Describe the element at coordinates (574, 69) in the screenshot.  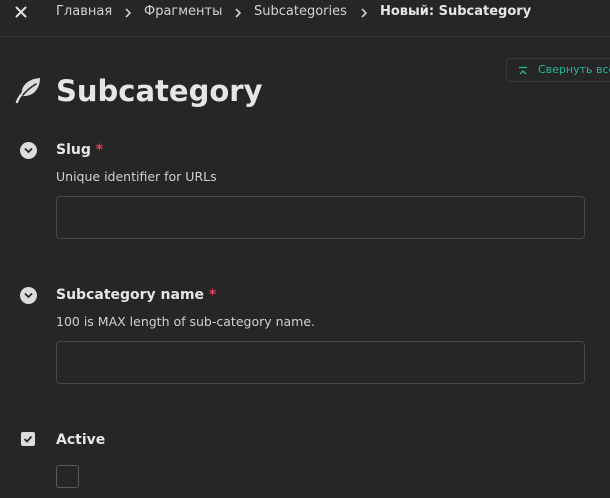
I see `collapse-all-label: Свернуть все` at that location.